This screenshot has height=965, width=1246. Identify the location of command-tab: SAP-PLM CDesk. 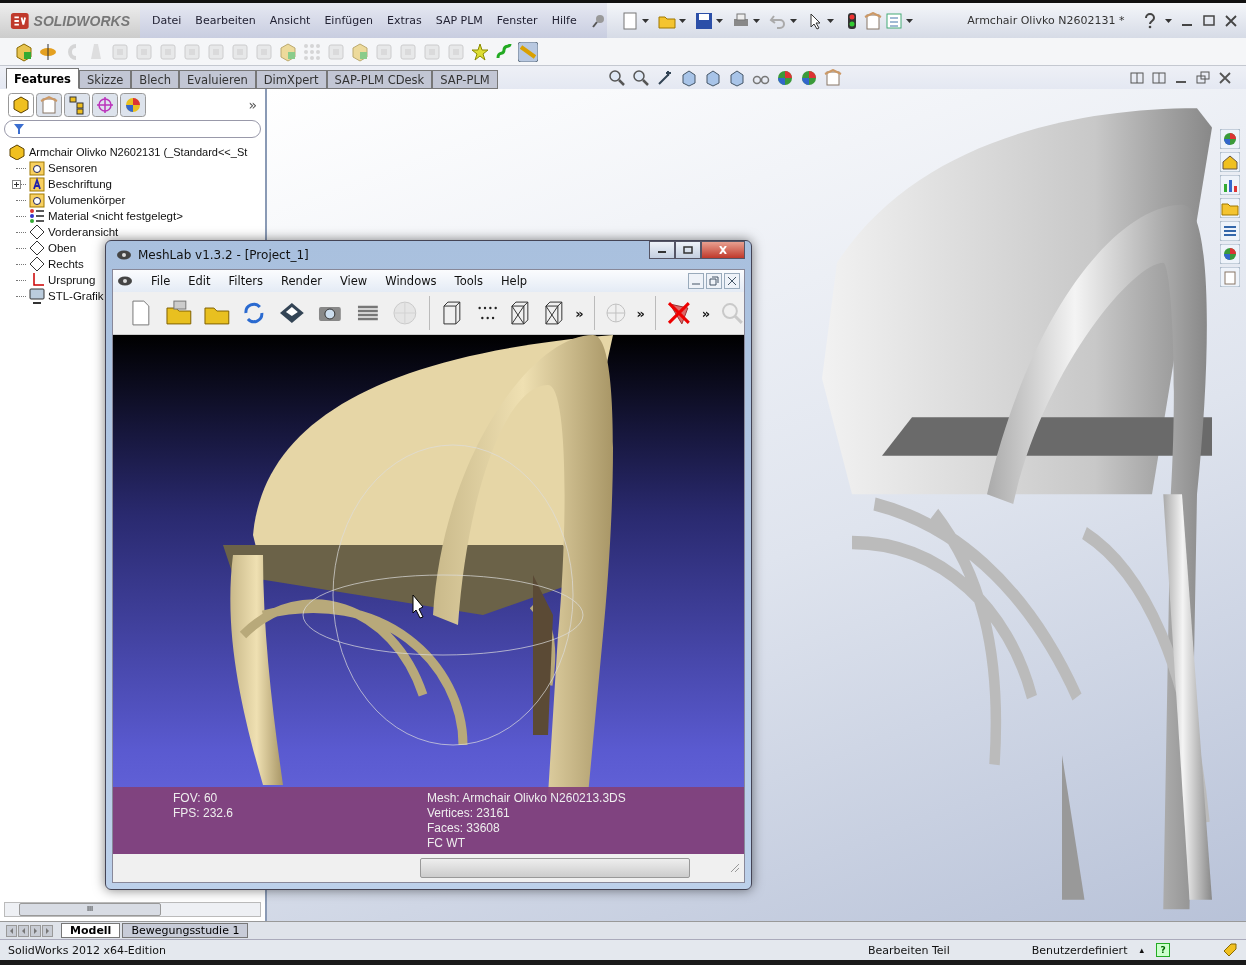
(379, 79).